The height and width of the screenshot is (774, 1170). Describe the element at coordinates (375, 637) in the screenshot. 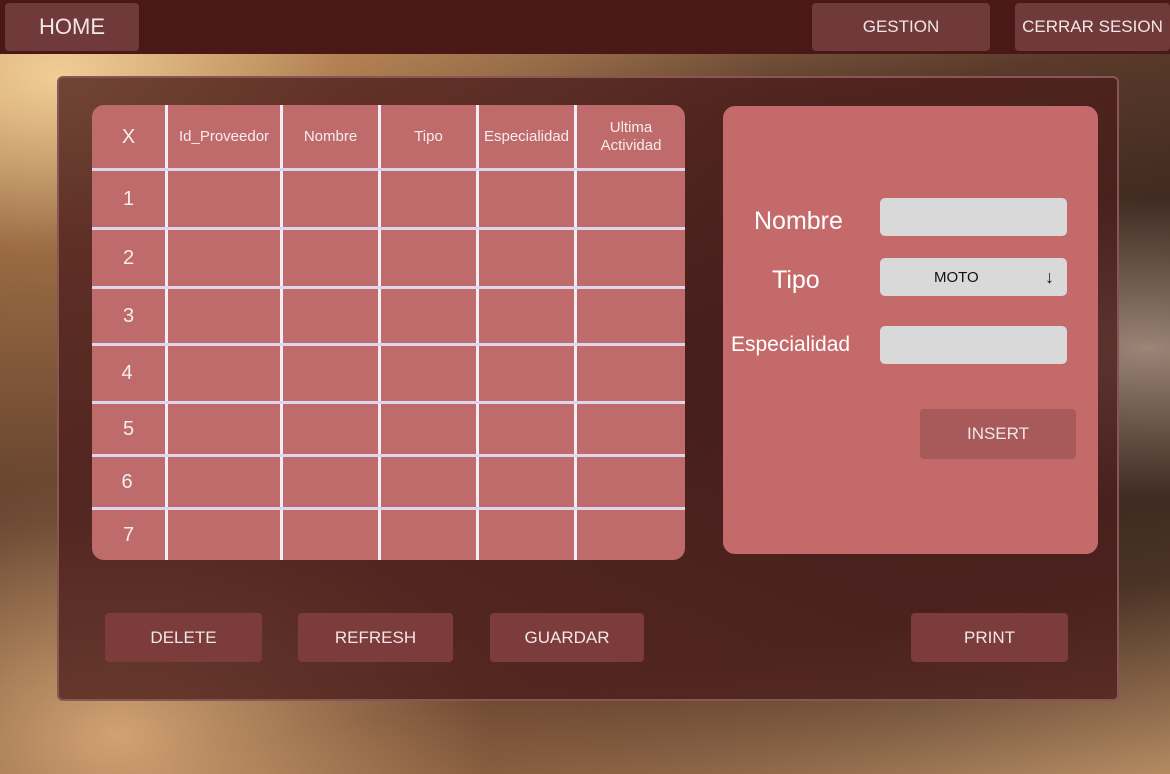

I see `refresh-button: REFRESH` at that location.